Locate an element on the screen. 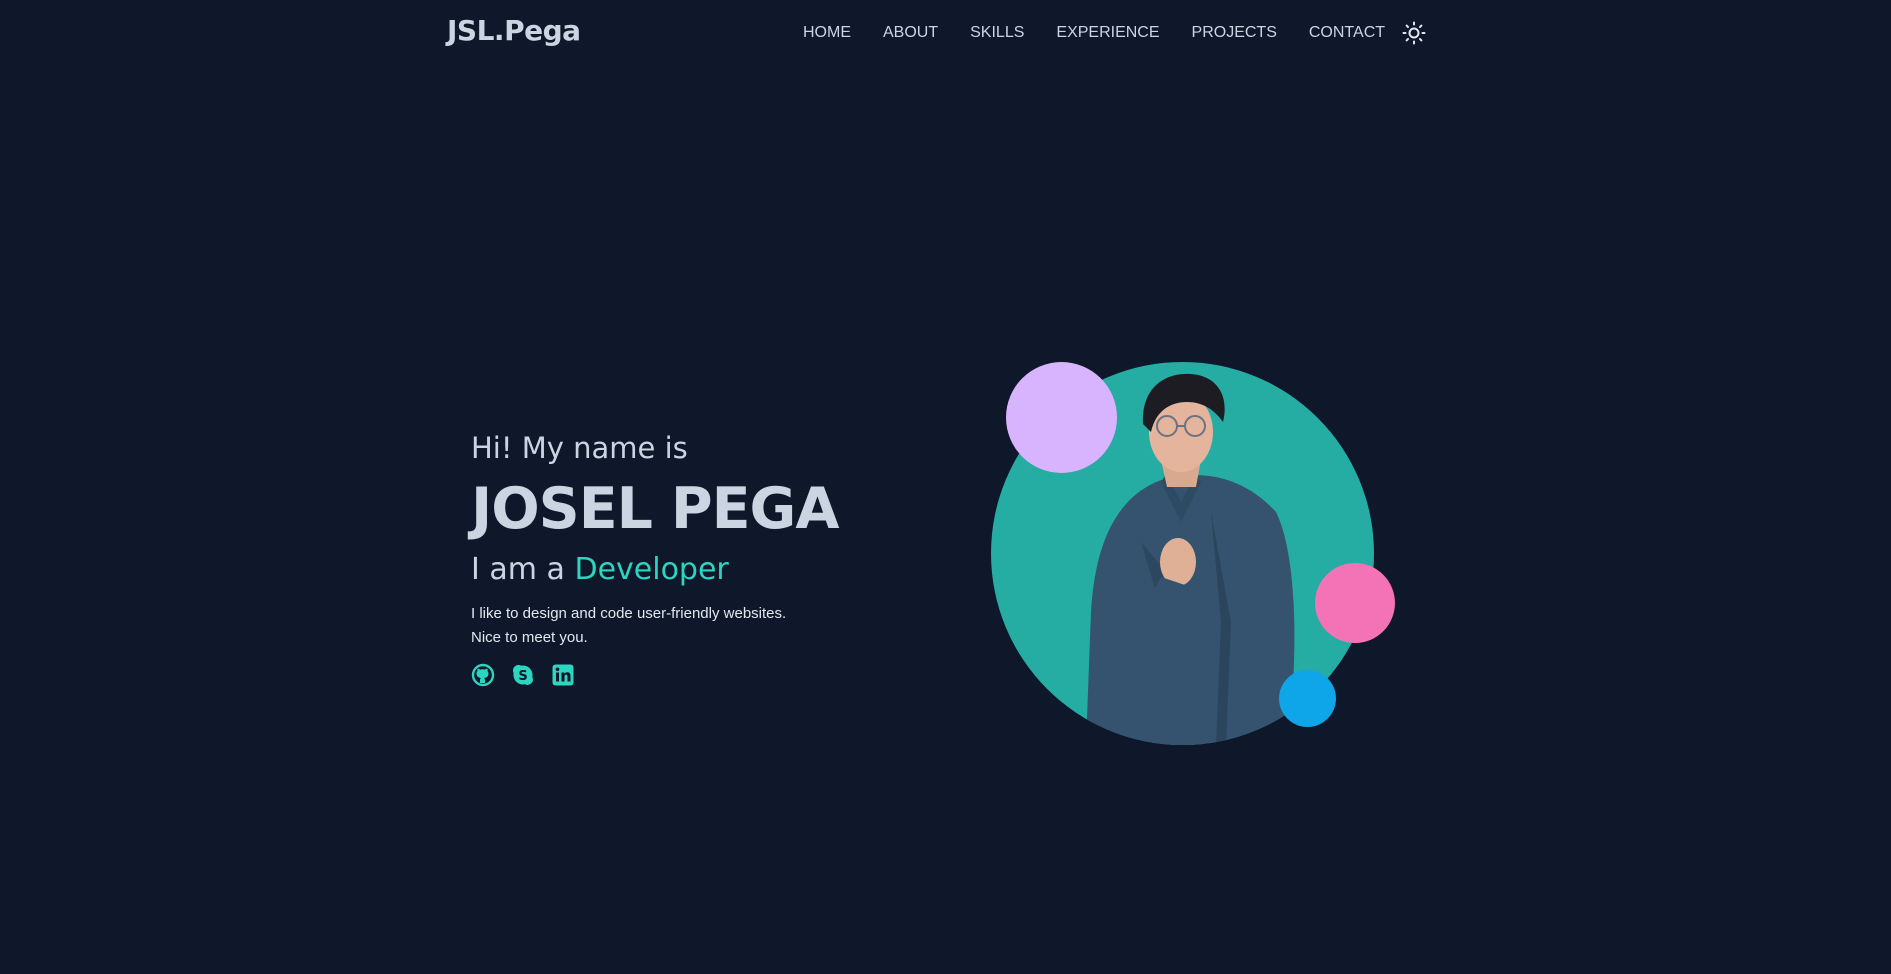 The width and height of the screenshot is (1891, 974). decorative-circle-blue is located at coordinates (1307, 698).